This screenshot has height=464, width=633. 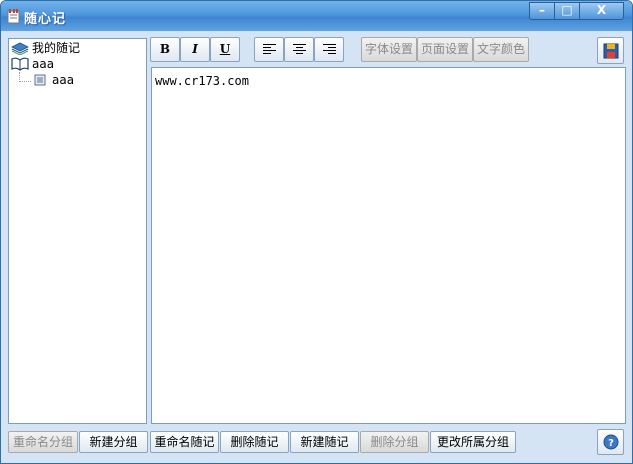 I want to click on save-button, so click(x=610, y=50).